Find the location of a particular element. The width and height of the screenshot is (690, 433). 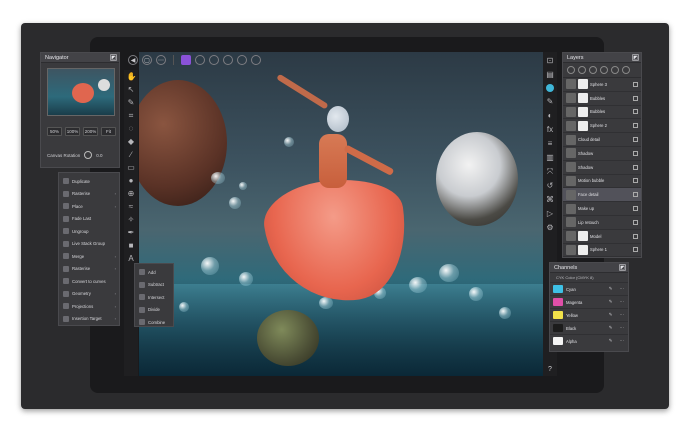

menu-item-rasterise: Rasterise › is located at coordinates (89, 194).